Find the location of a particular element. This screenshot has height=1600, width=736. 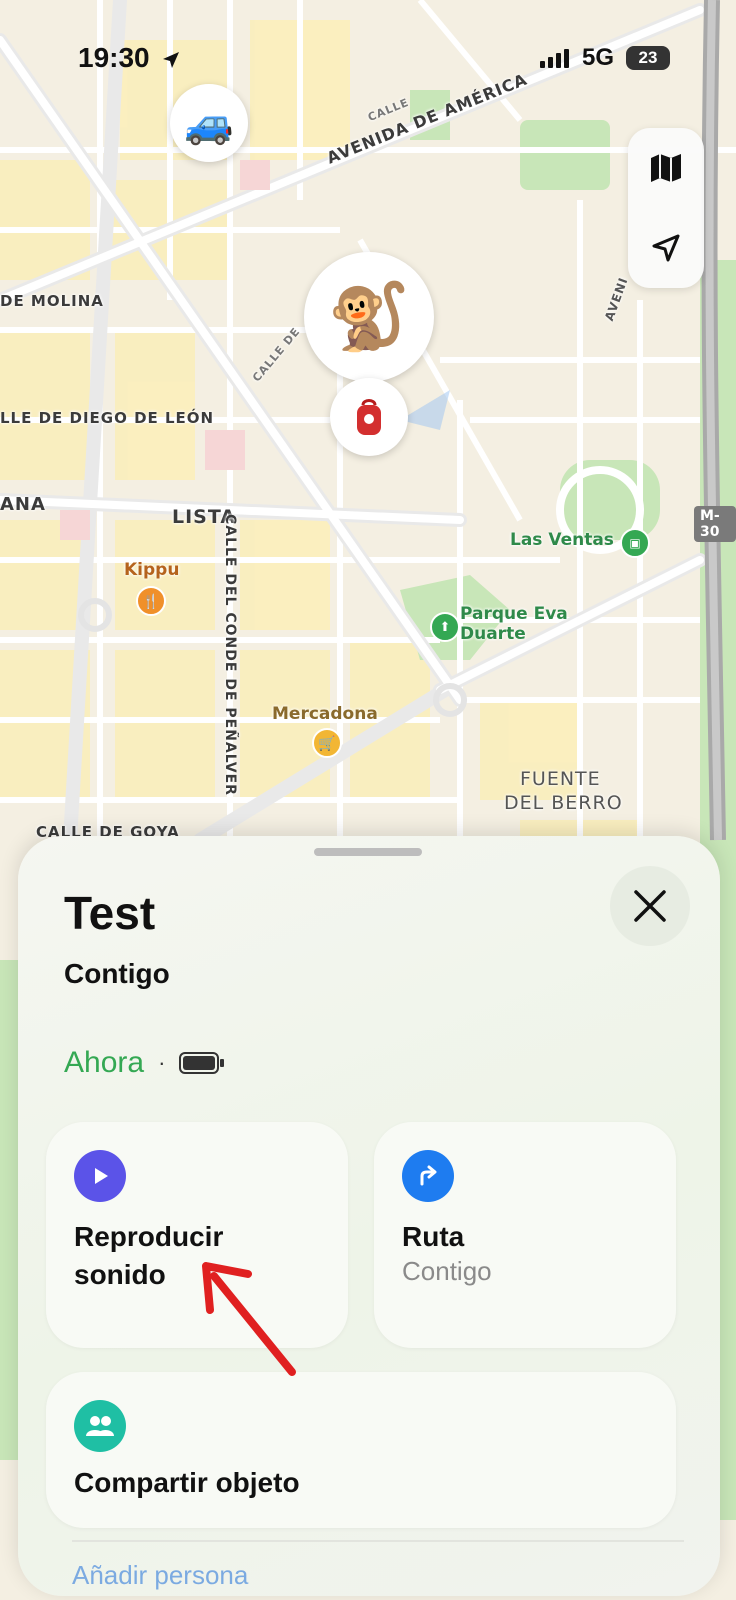

share-item-button: Compartir objeto is located at coordinates (361, 1450).